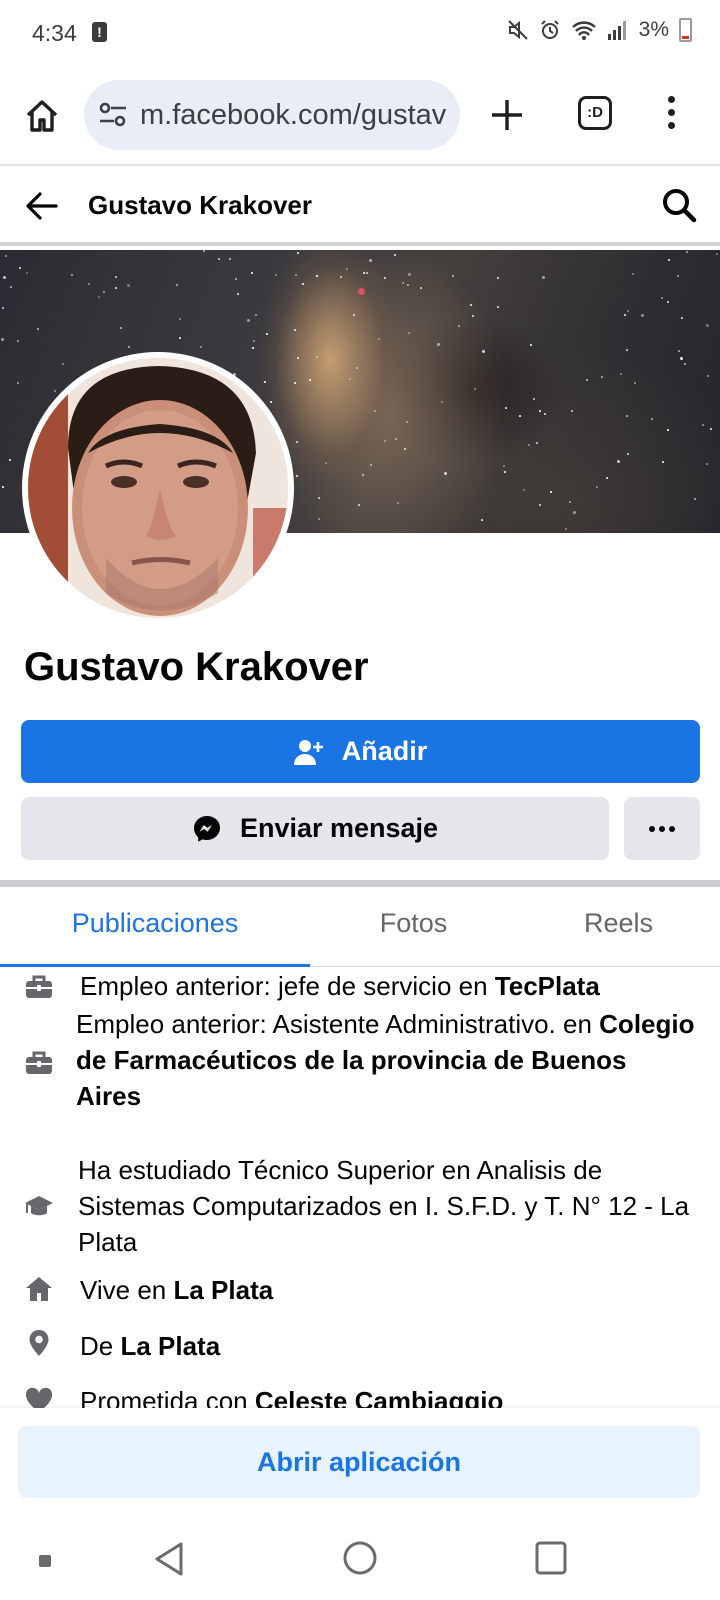  Describe the element at coordinates (296, 115) in the screenshot. I see `url-text: m.facebook.com/gustav` at that location.